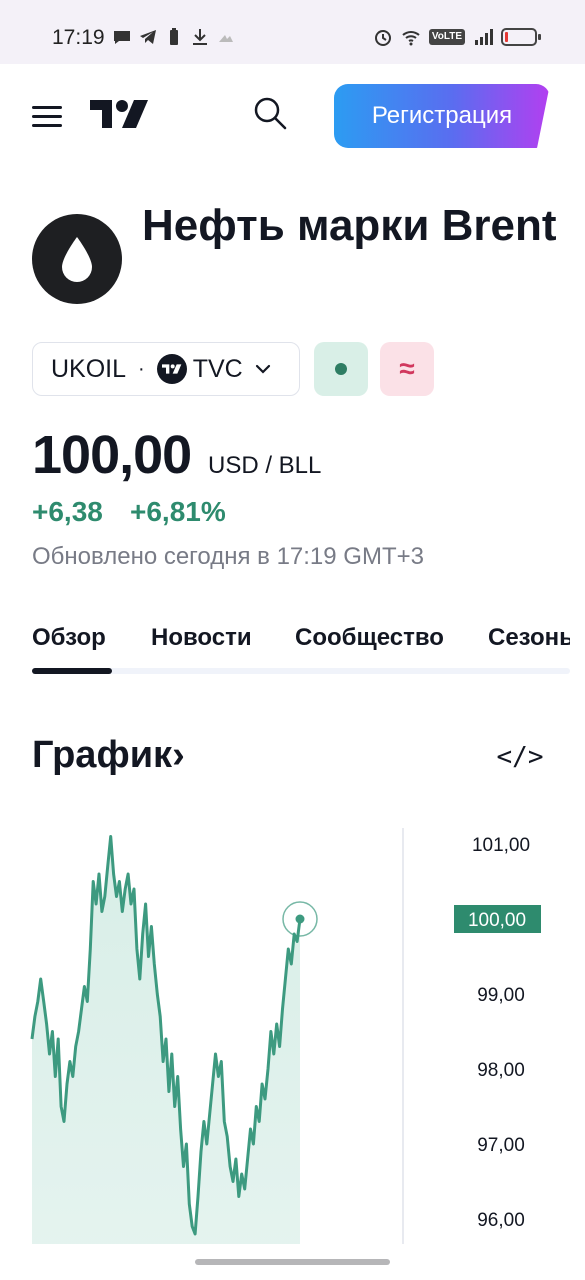  Describe the element at coordinates (89, 368) in the screenshot. I see `ticker-label: UKOIL` at that location.